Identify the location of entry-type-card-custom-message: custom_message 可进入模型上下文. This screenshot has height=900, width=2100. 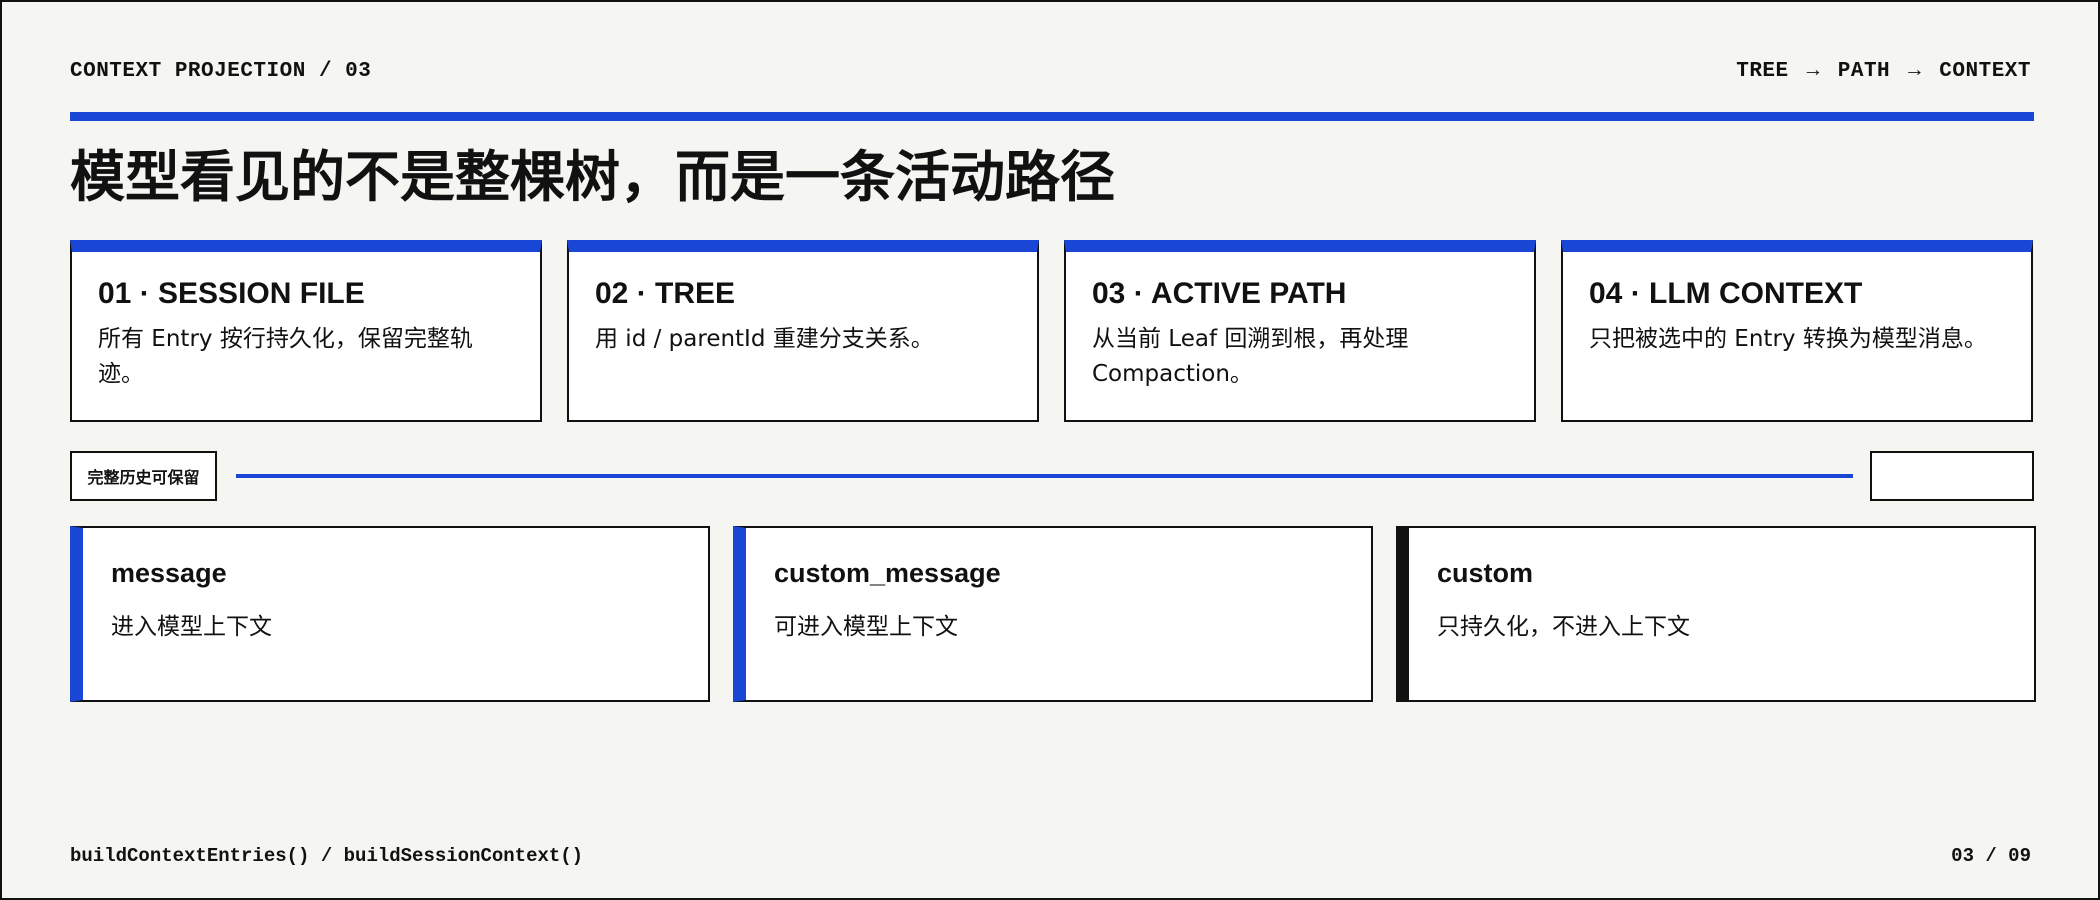
(1053, 614).